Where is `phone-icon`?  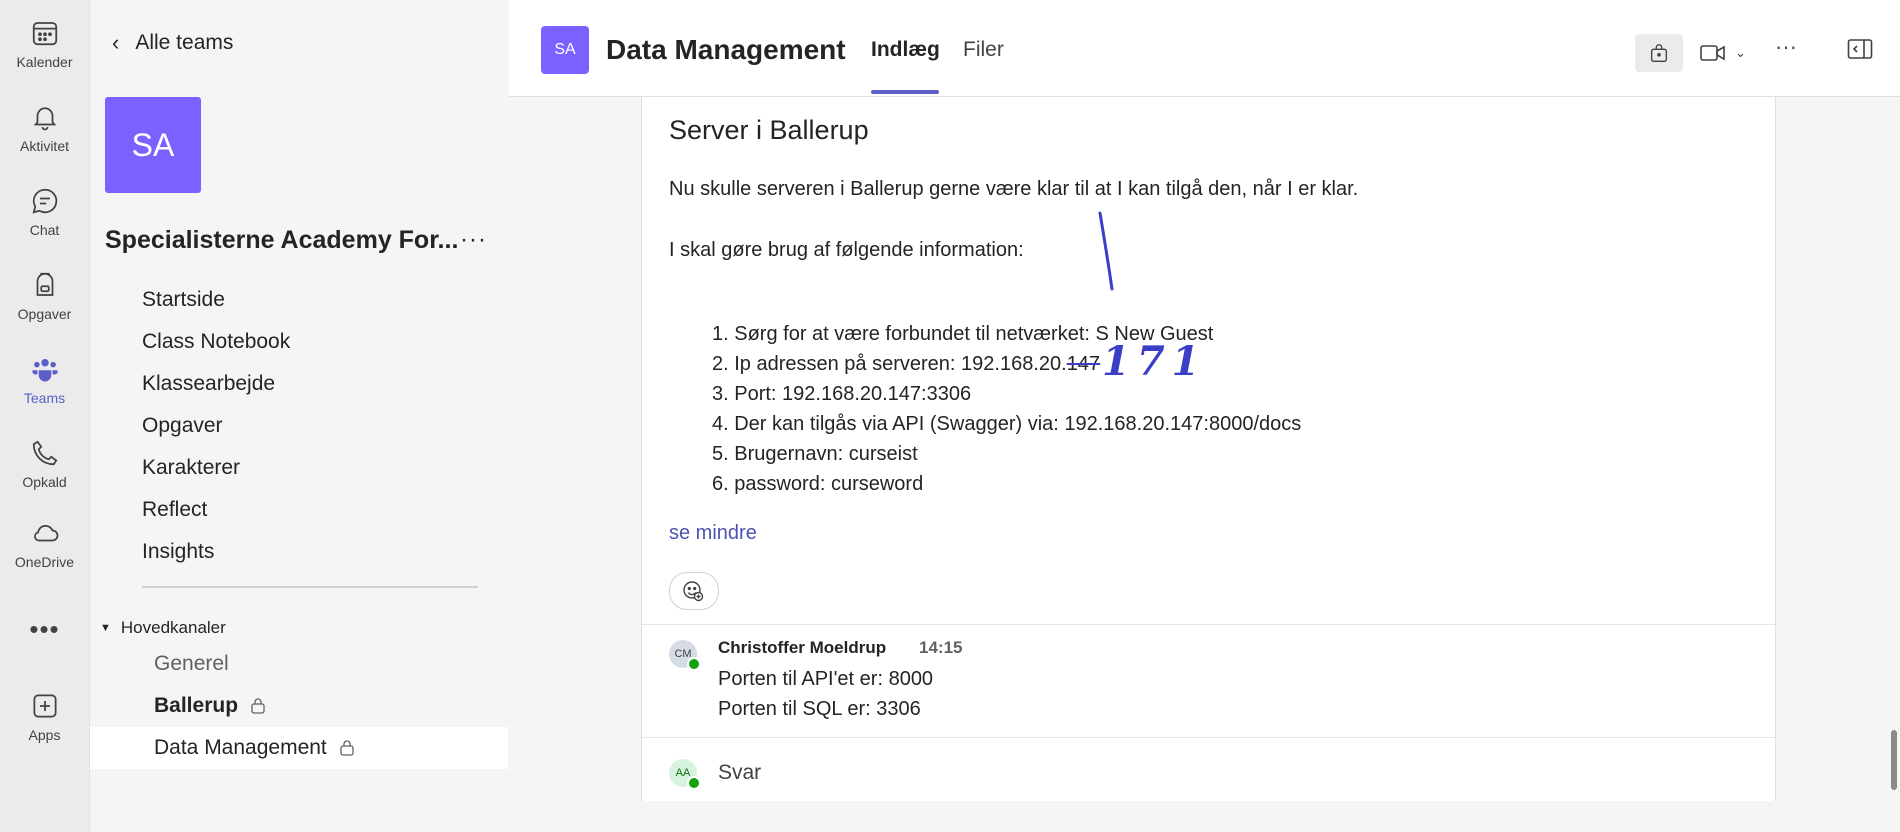 phone-icon is located at coordinates (44, 453).